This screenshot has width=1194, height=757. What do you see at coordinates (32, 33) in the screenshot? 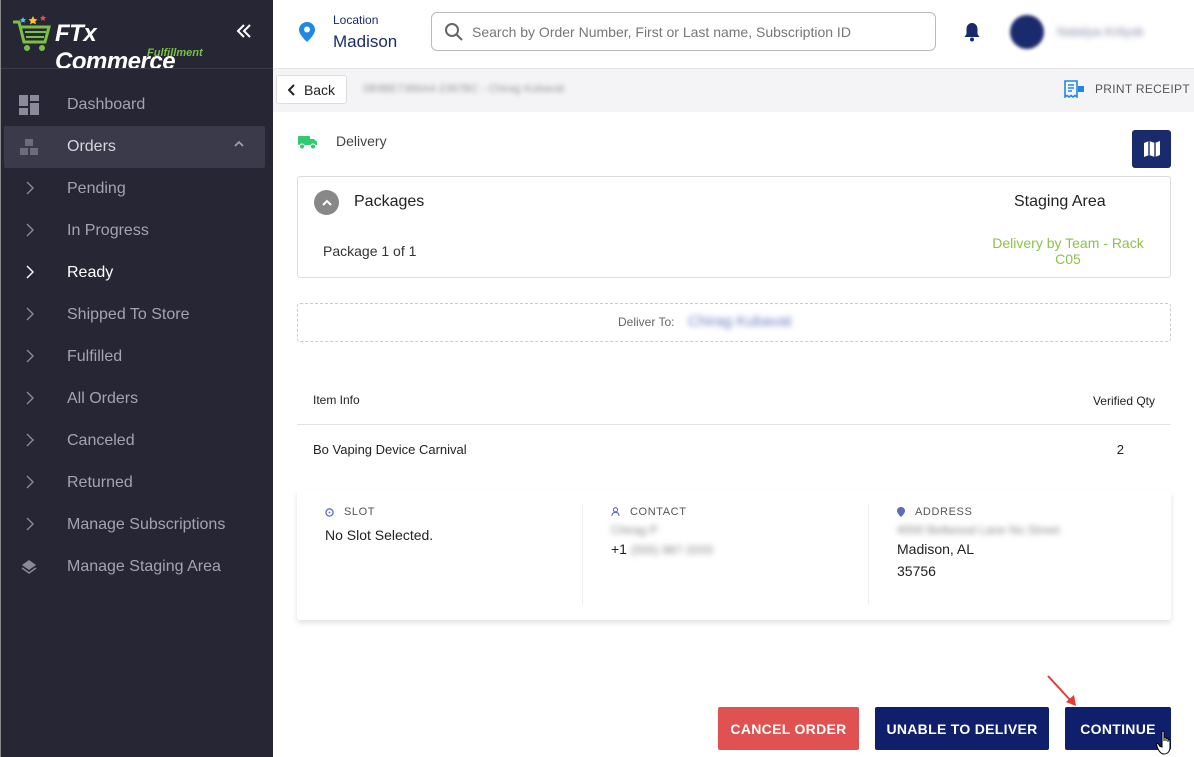
I see `cart-logo-icon` at bounding box center [32, 33].